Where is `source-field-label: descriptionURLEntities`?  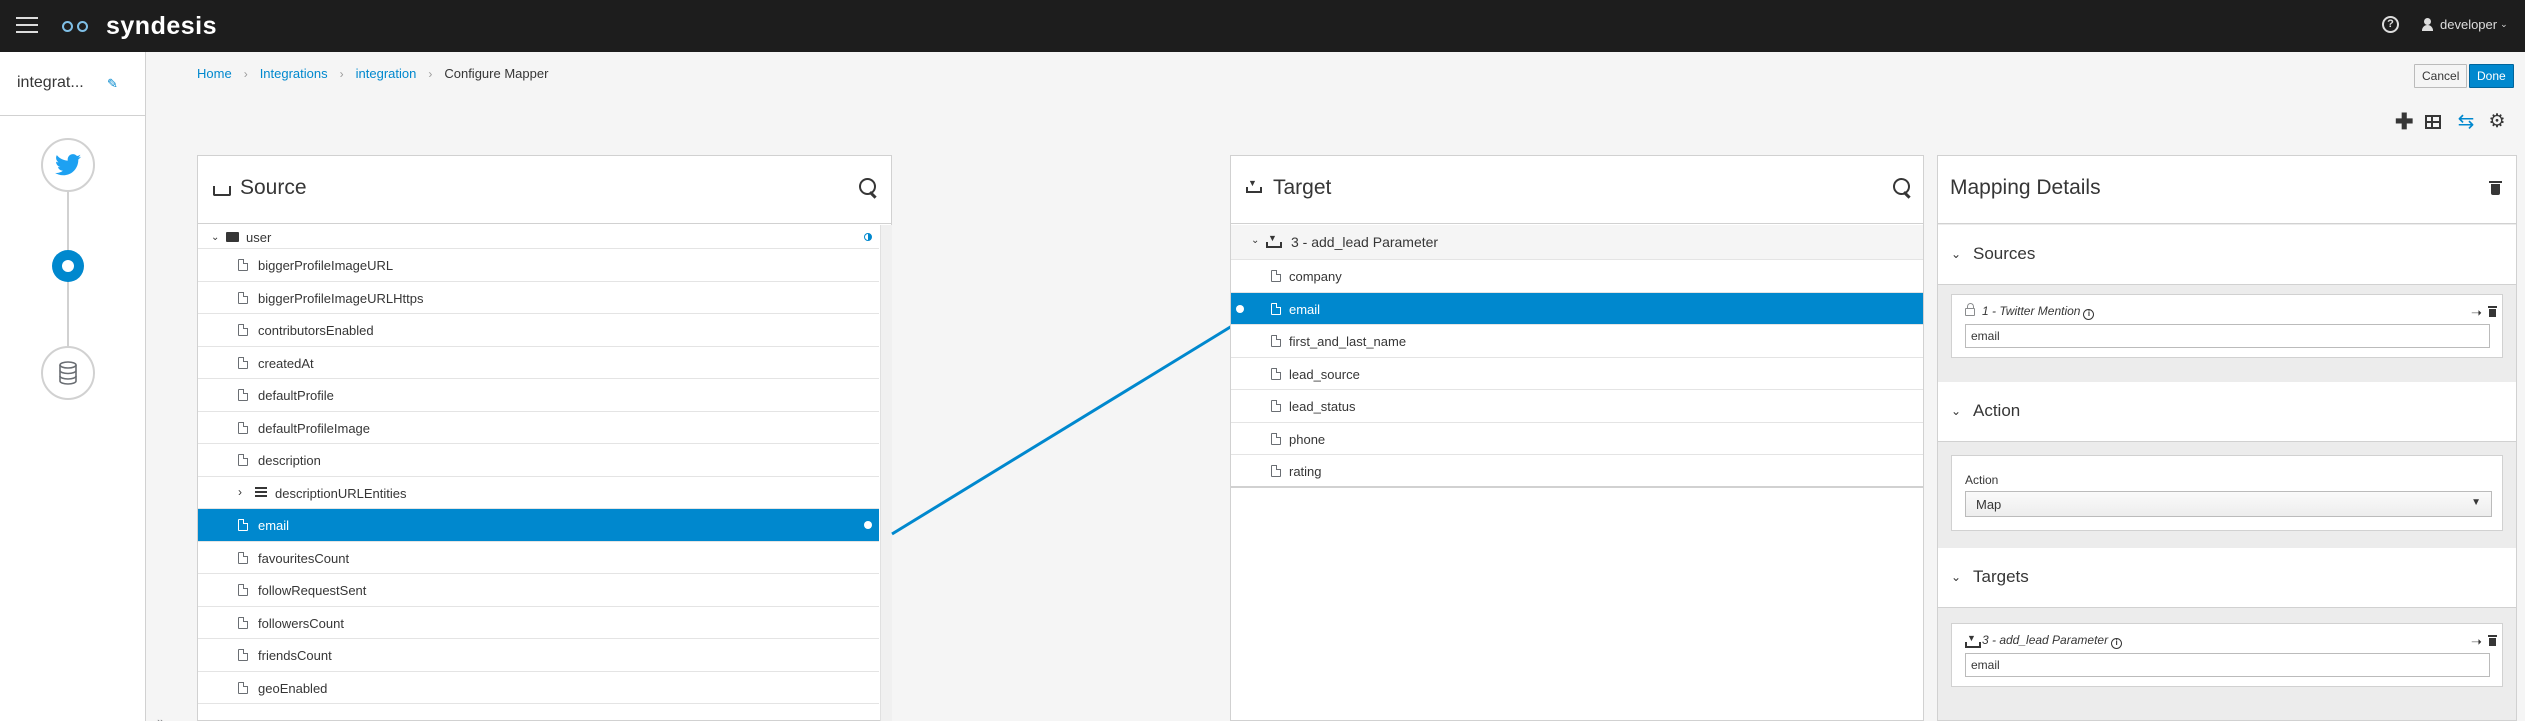
source-field-label: descriptionURLEntities is located at coordinates (341, 493).